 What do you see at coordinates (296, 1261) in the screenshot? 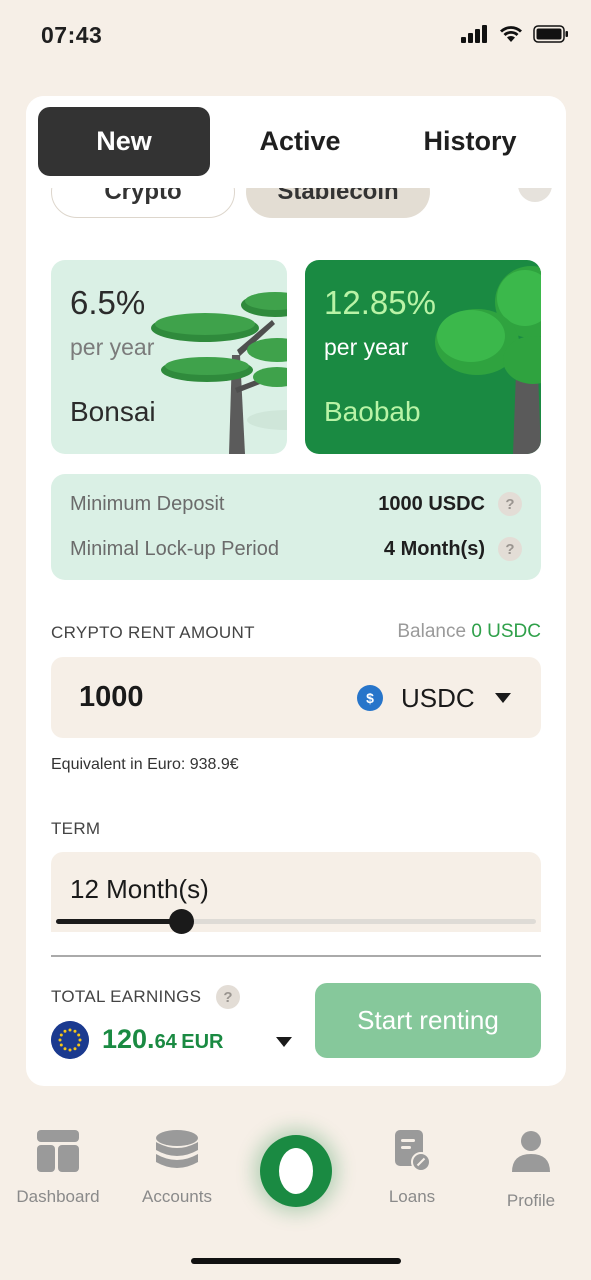
I see `home-indicator` at bounding box center [296, 1261].